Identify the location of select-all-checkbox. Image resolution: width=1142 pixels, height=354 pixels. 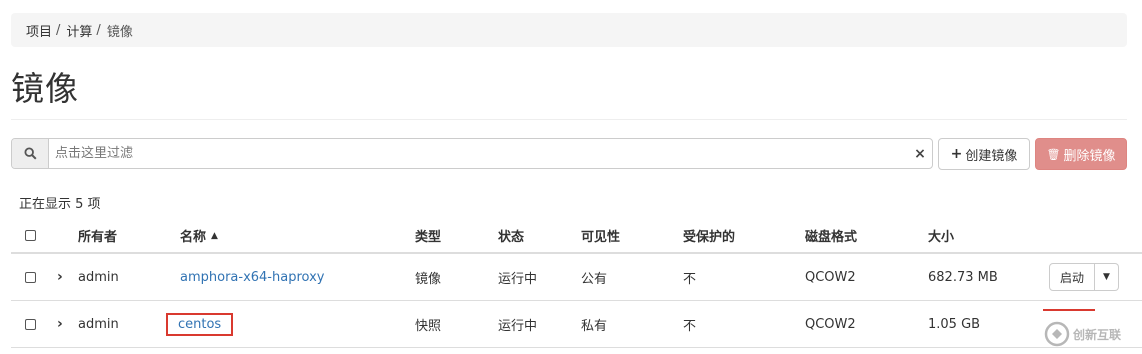
(30, 235).